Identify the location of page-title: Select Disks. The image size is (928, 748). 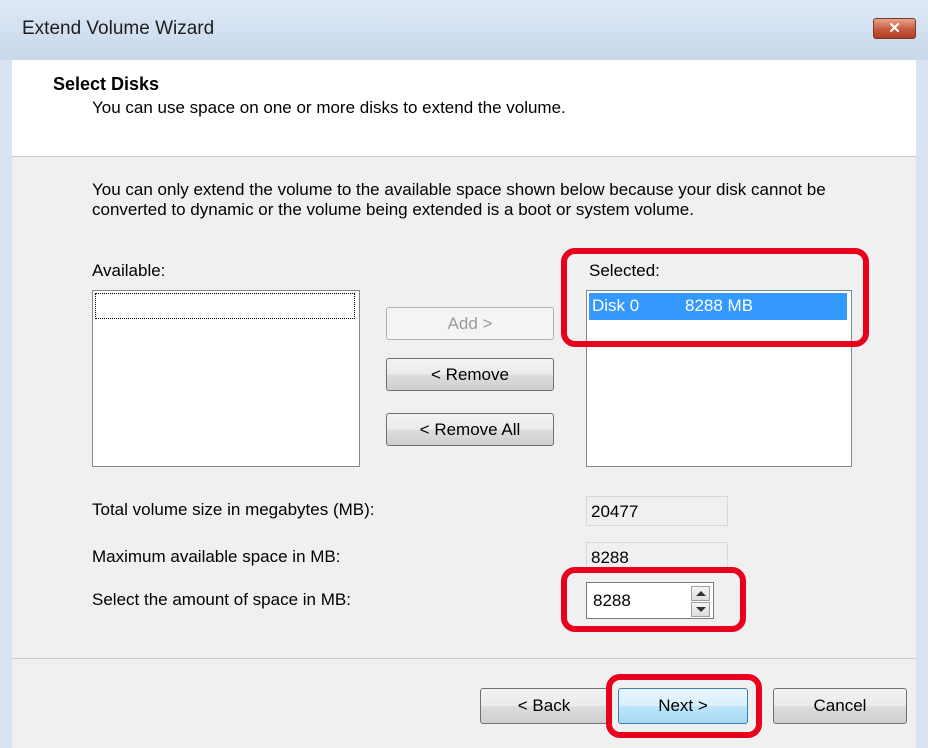
(106, 84).